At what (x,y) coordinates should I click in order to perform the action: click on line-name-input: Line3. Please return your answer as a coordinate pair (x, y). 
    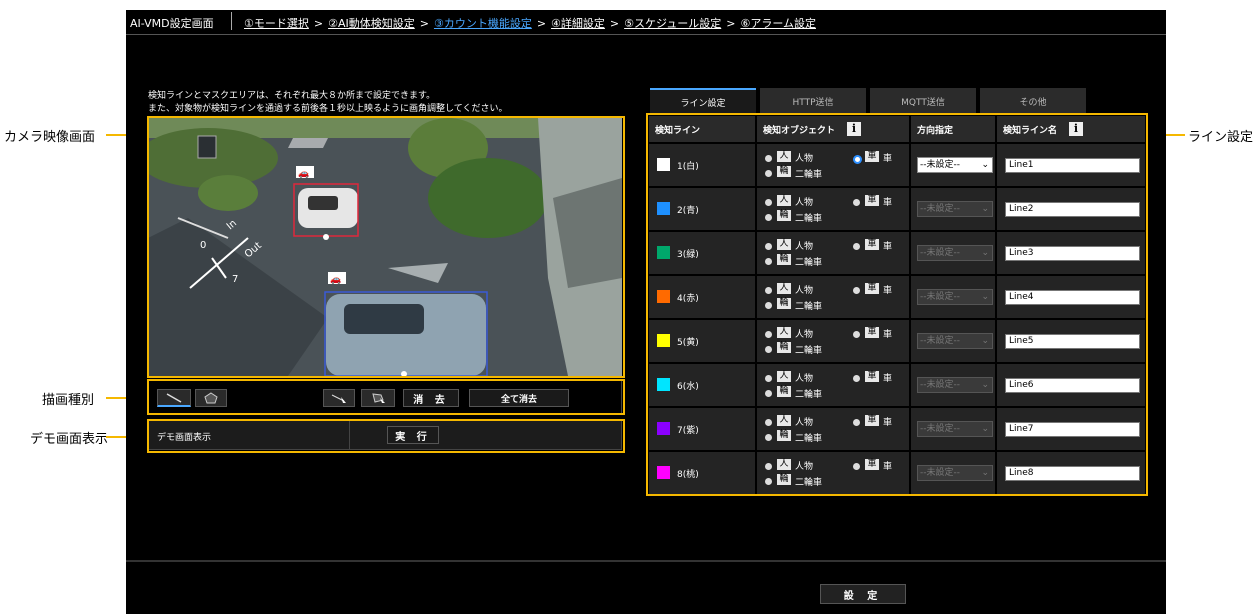
    Looking at the image, I should click on (1072, 253).